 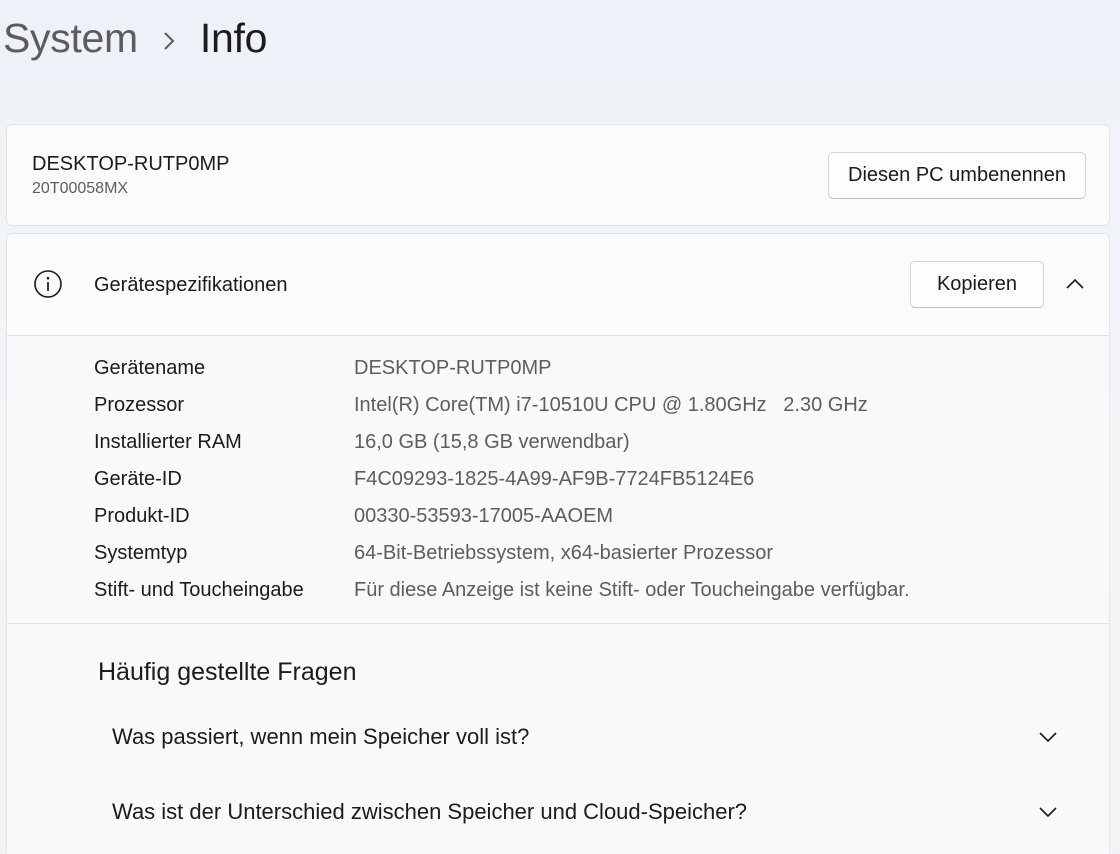 What do you see at coordinates (227, 672) in the screenshot?
I see `faq-title: Häufig gestellte Fragen` at bounding box center [227, 672].